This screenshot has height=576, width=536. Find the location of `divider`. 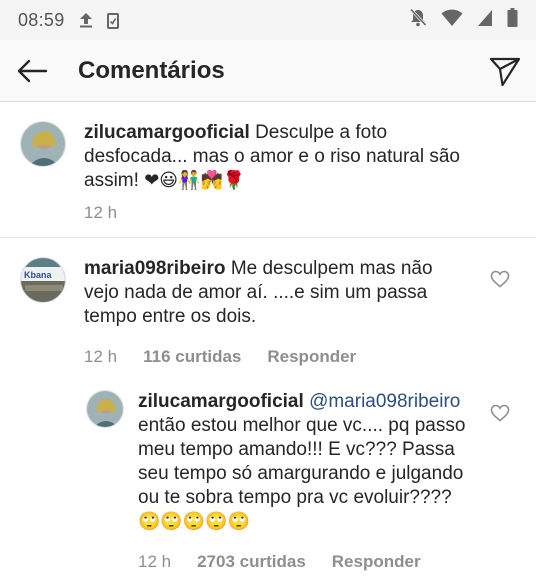

divider is located at coordinates (268, 237).